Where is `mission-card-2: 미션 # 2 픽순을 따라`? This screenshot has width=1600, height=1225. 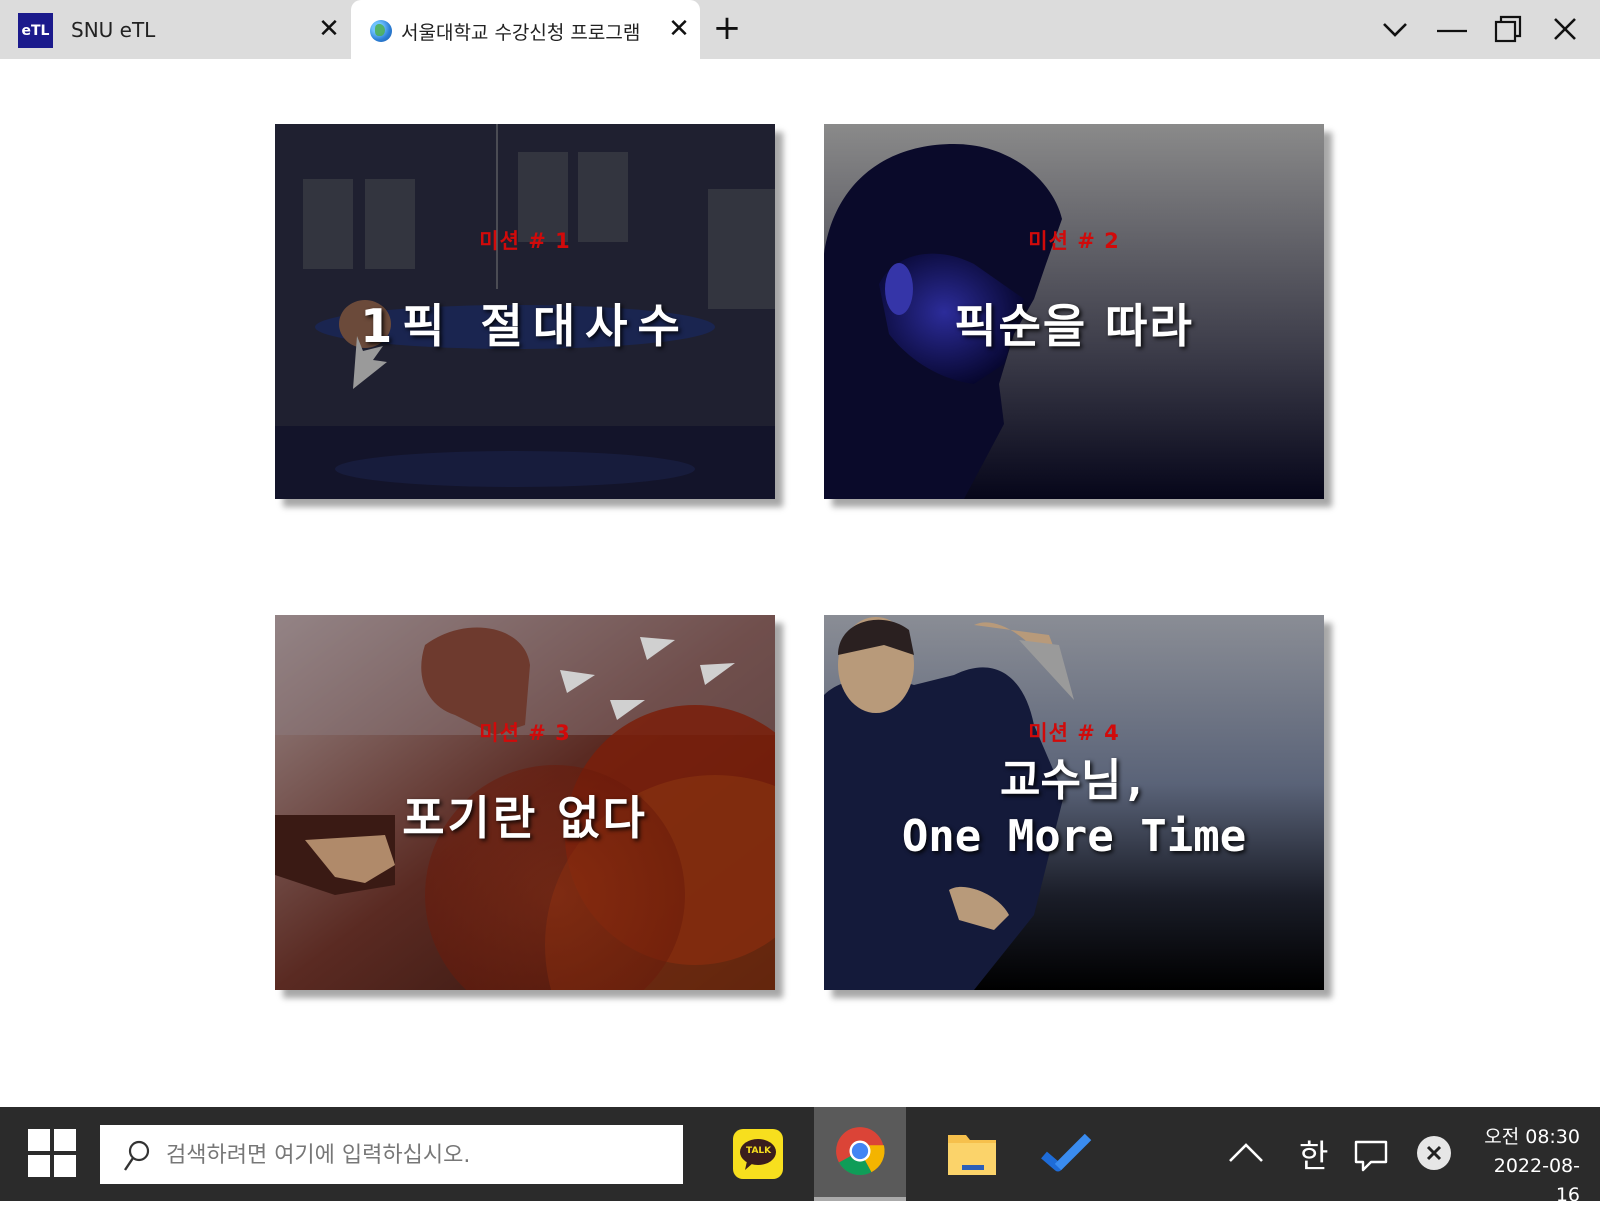 mission-card-2: 미션 # 2 픽순을 따라 is located at coordinates (1074, 311).